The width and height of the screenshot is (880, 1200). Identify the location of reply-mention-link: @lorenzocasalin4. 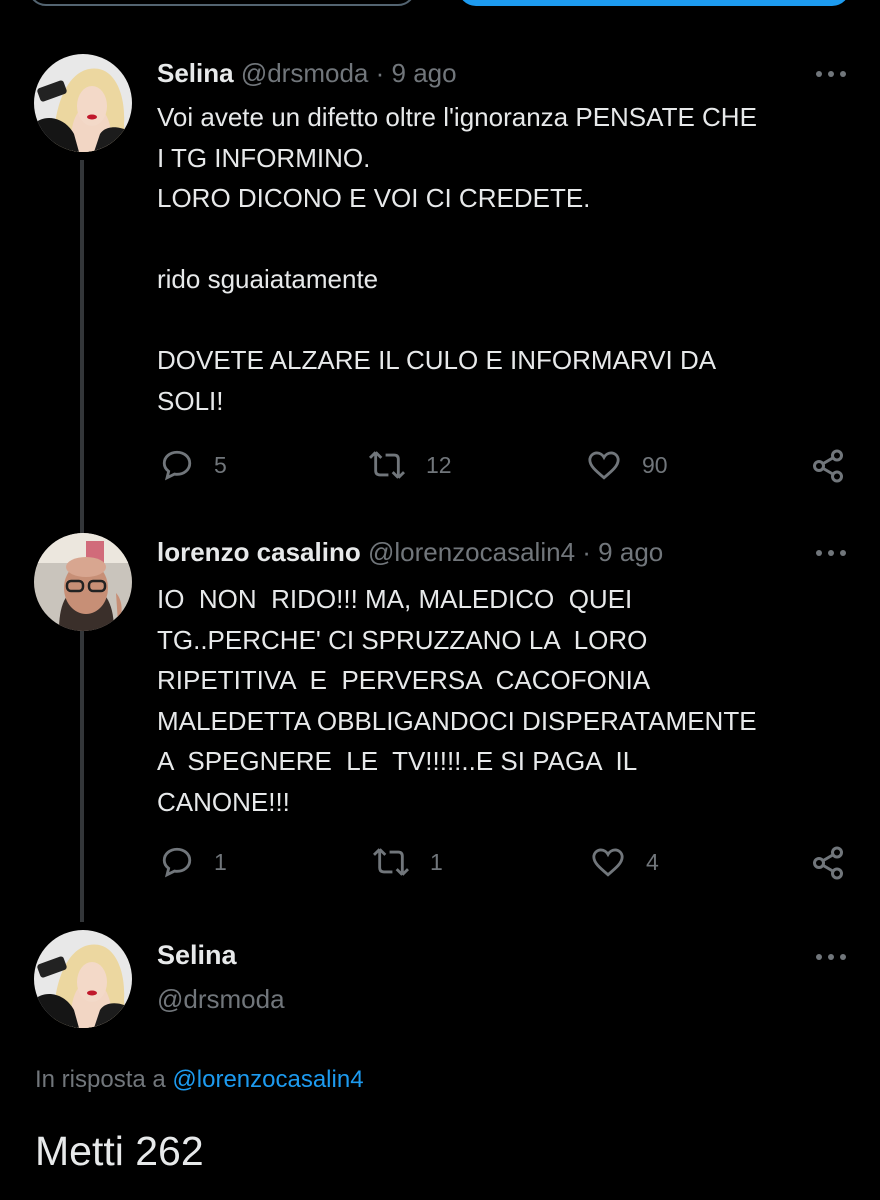
(267, 1079).